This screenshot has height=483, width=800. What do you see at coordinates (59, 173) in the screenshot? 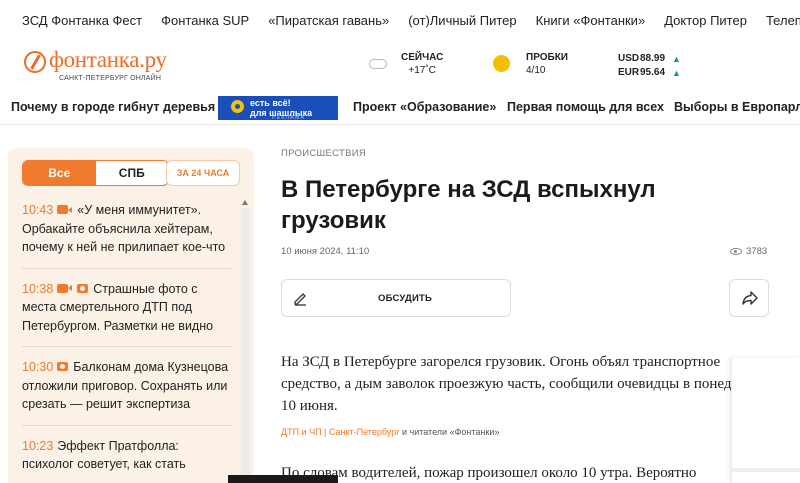
I see `tab-all: Все` at bounding box center [59, 173].